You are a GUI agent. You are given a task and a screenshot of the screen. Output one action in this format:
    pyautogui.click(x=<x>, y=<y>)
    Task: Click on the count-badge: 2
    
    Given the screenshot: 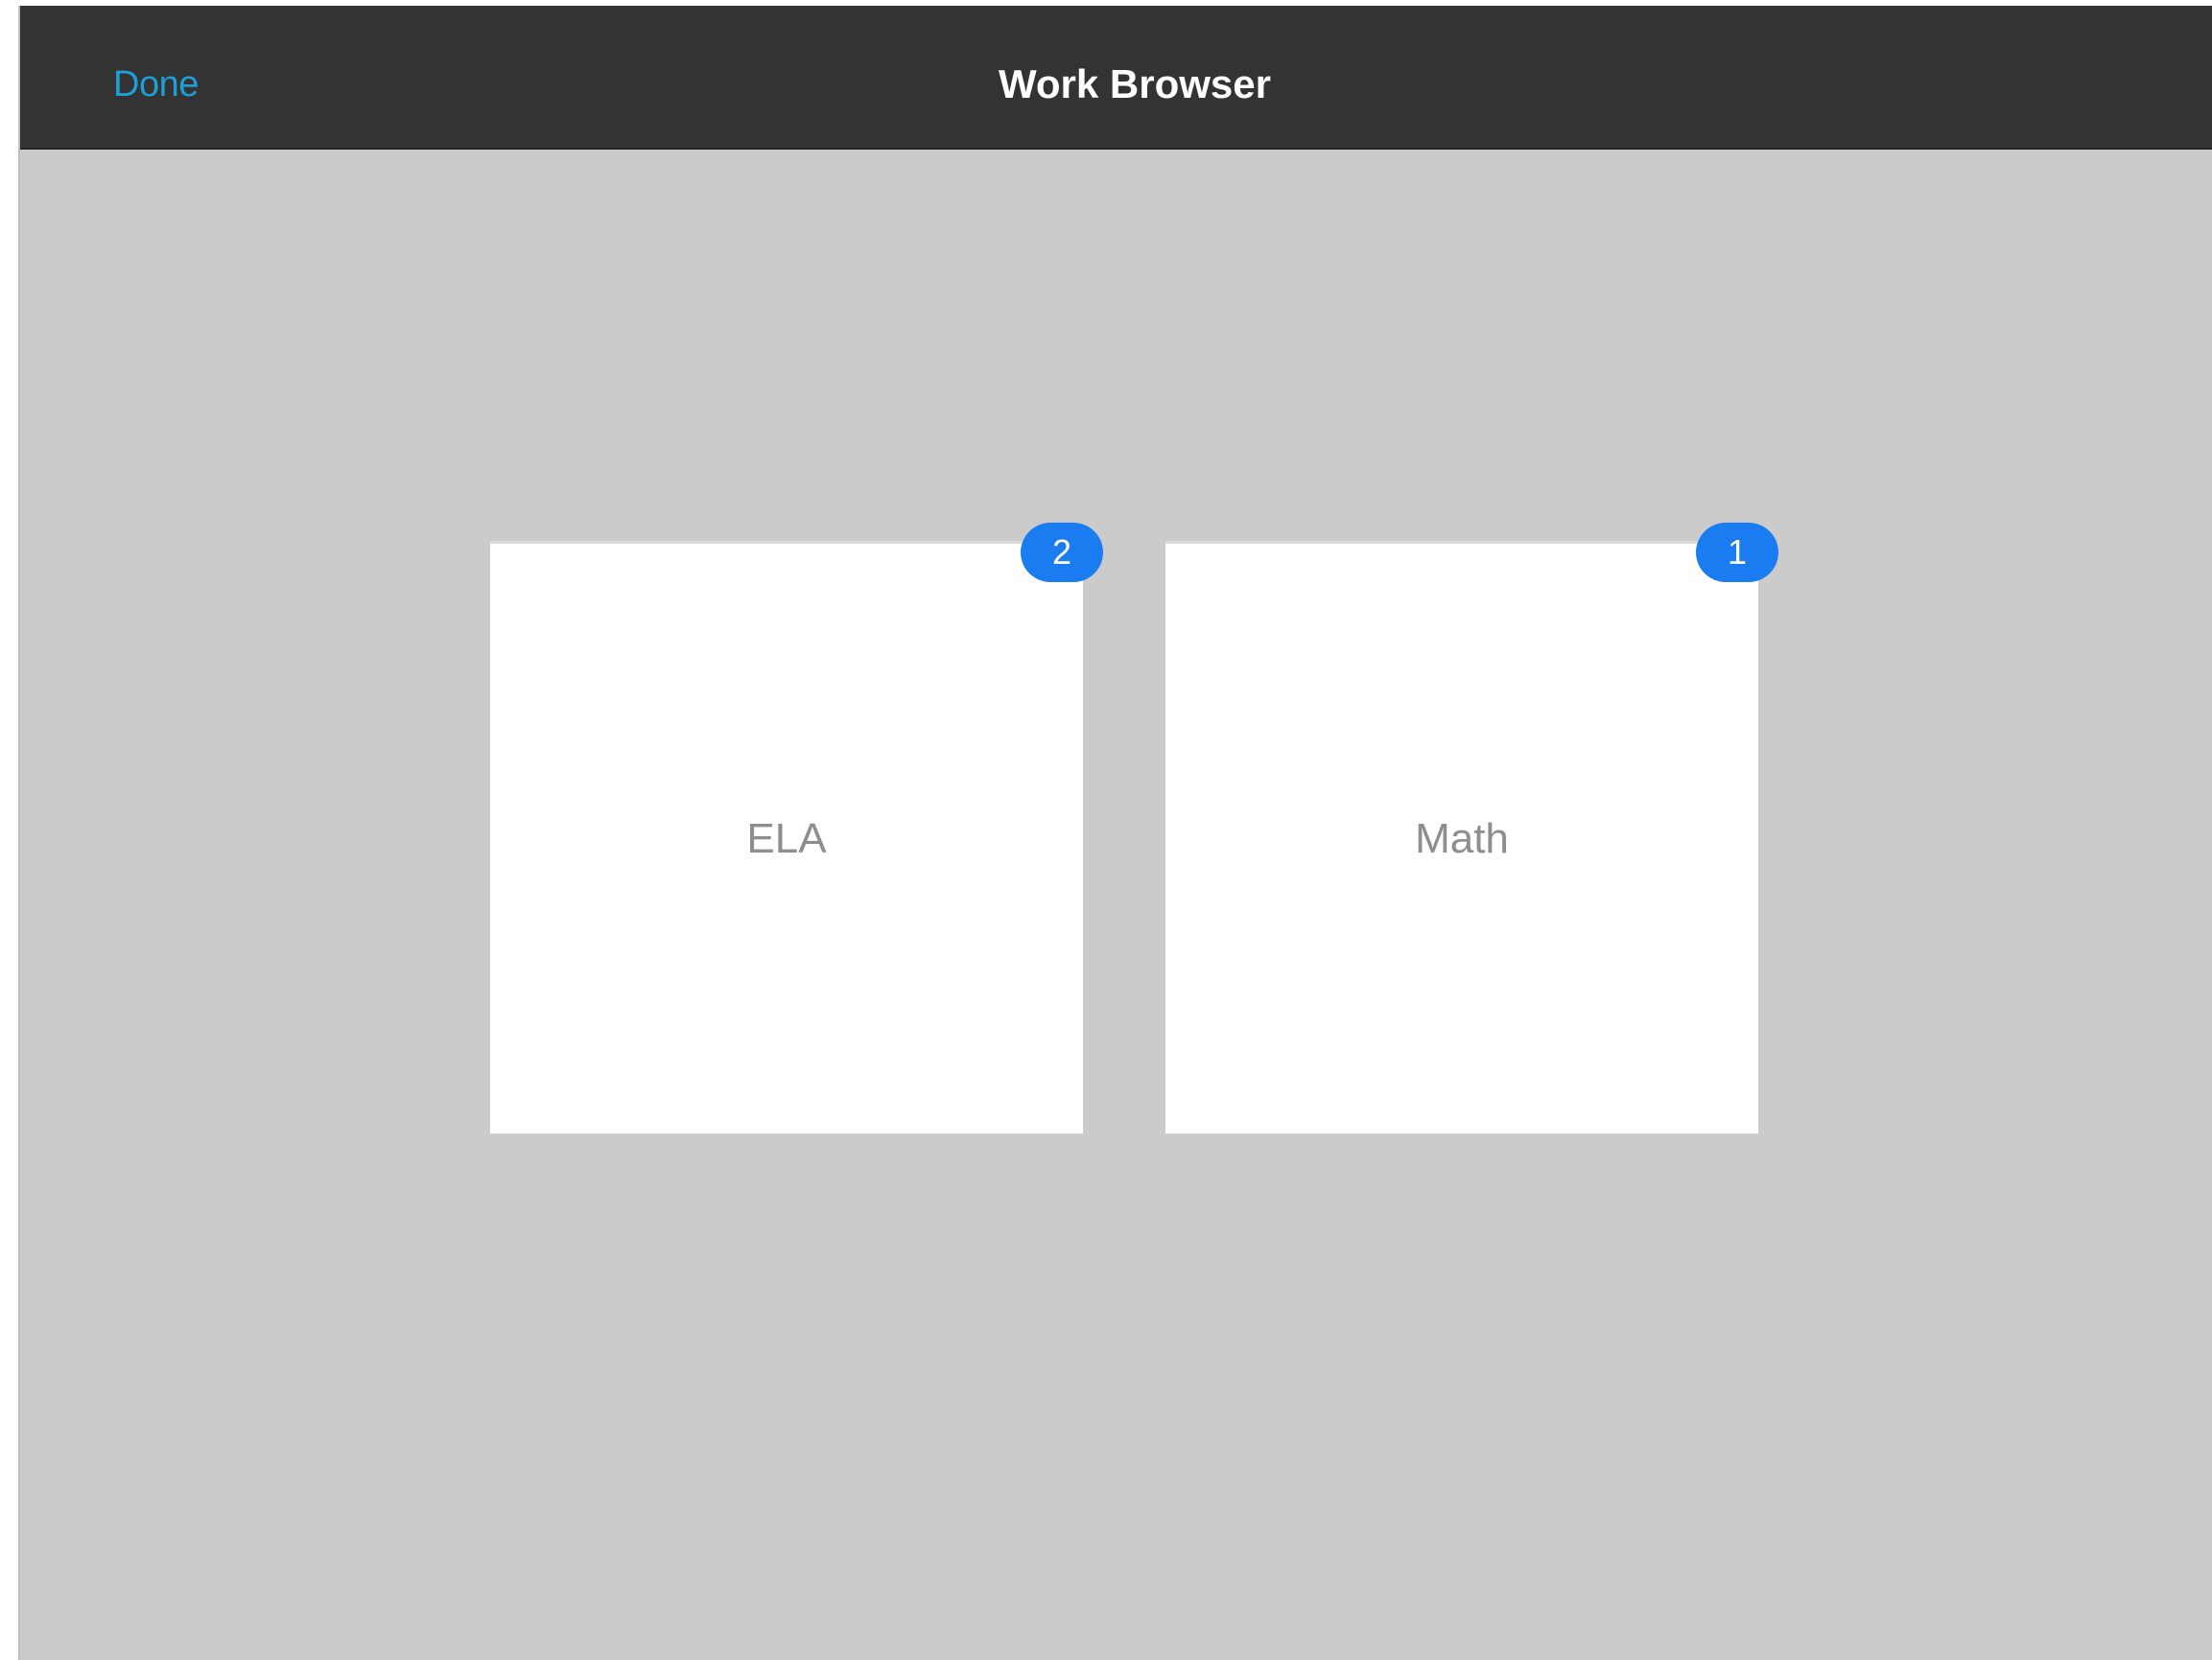 What is the action you would take?
    pyautogui.click(x=1062, y=552)
    